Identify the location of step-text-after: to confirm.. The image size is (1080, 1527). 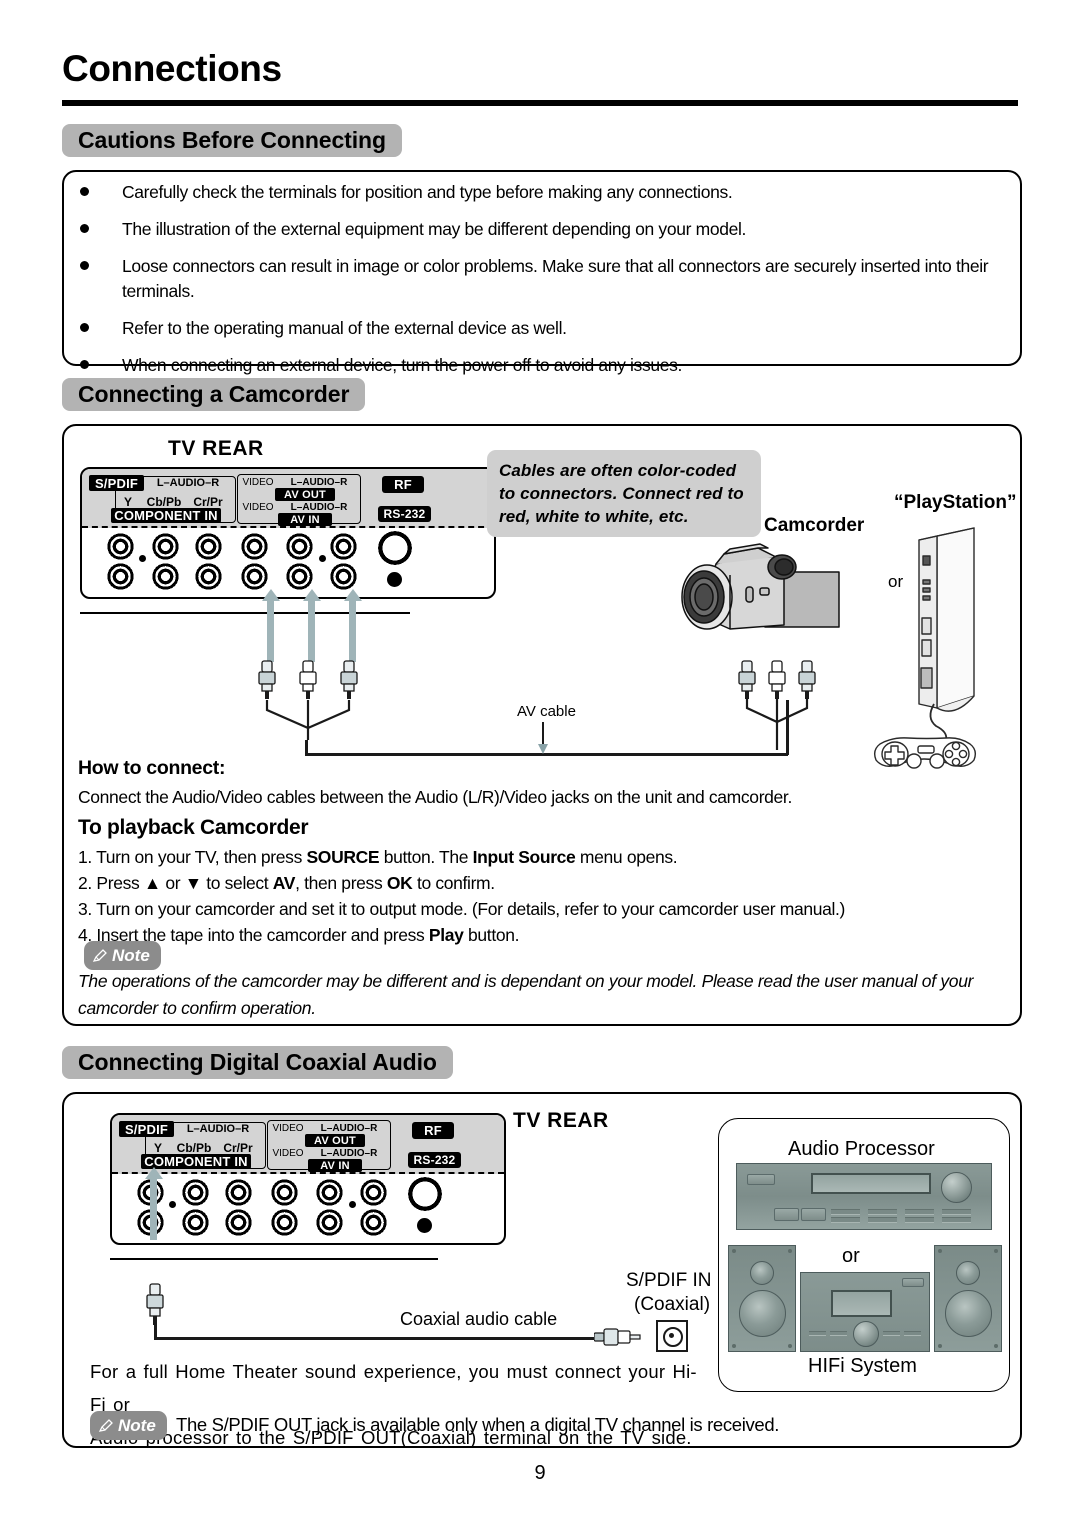
(453, 883).